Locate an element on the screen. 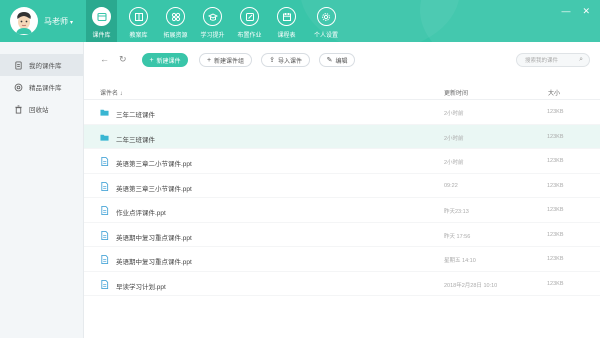 The width and height of the screenshot is (600, 338). minimize-button: — is located at coordinates (565, 11).